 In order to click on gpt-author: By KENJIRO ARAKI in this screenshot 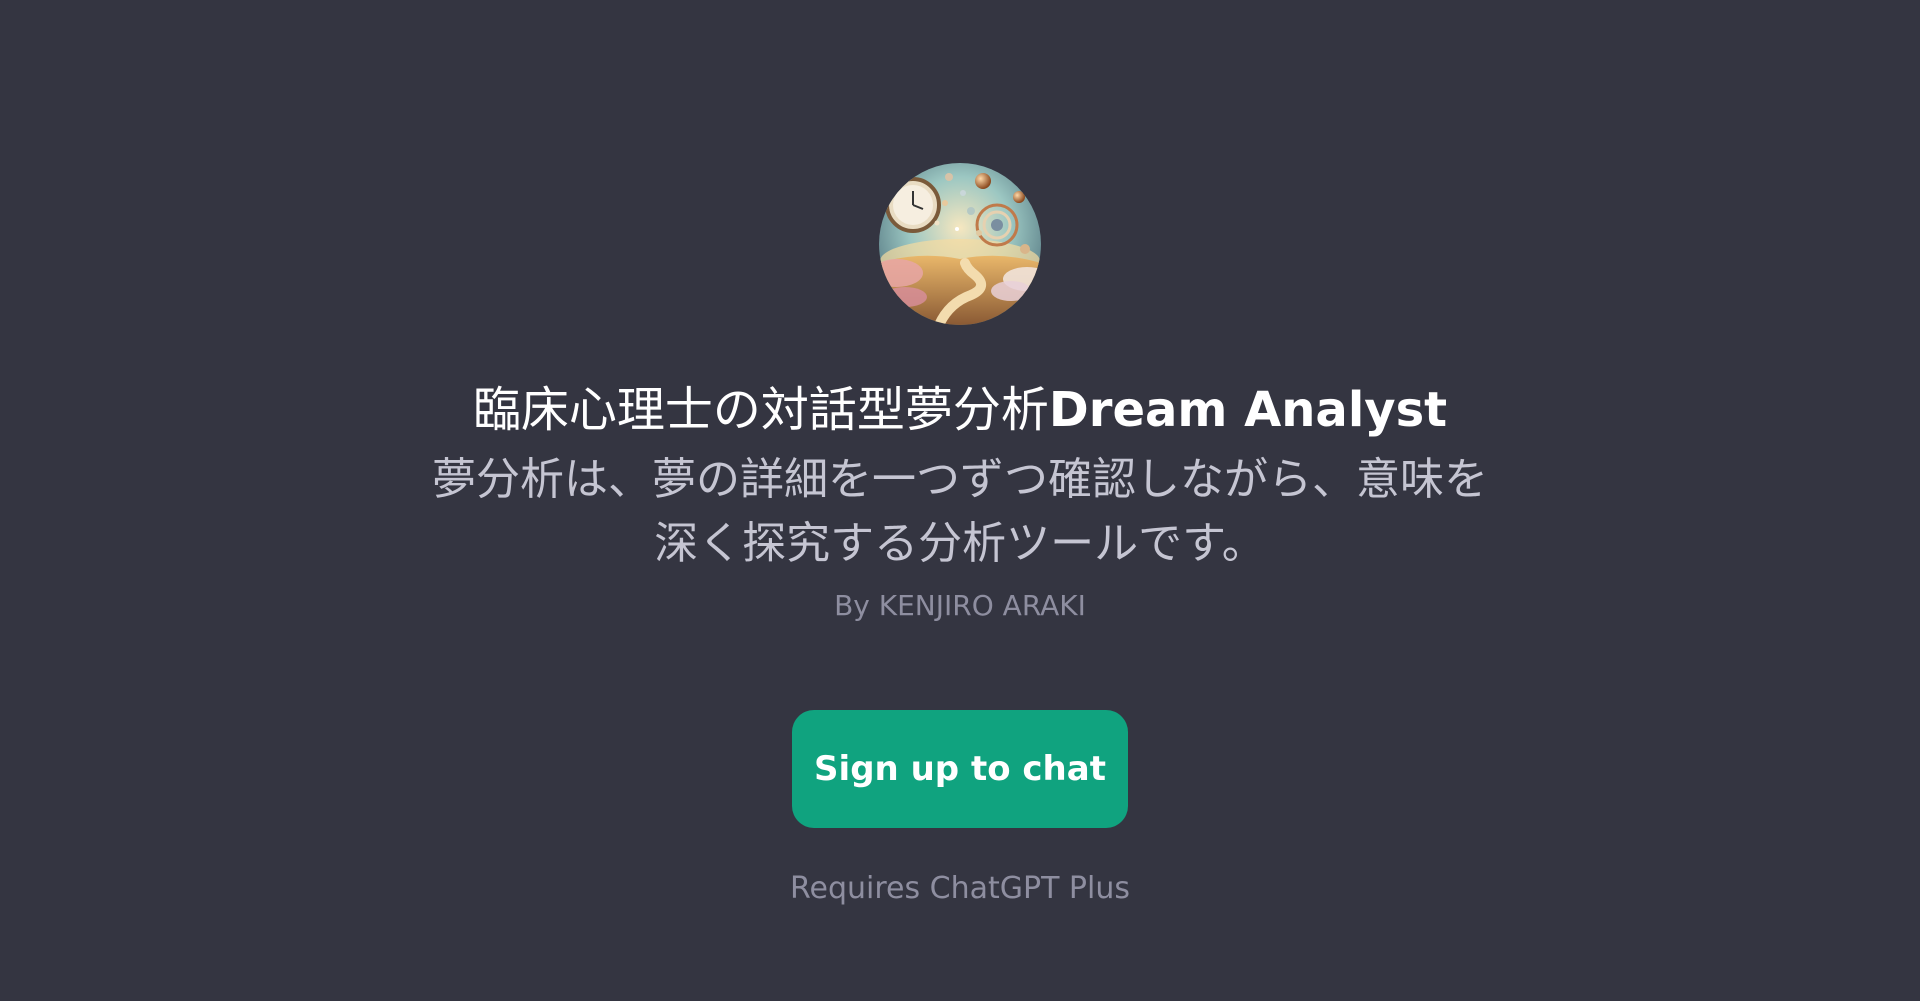, I will do `click(960, 605)`.